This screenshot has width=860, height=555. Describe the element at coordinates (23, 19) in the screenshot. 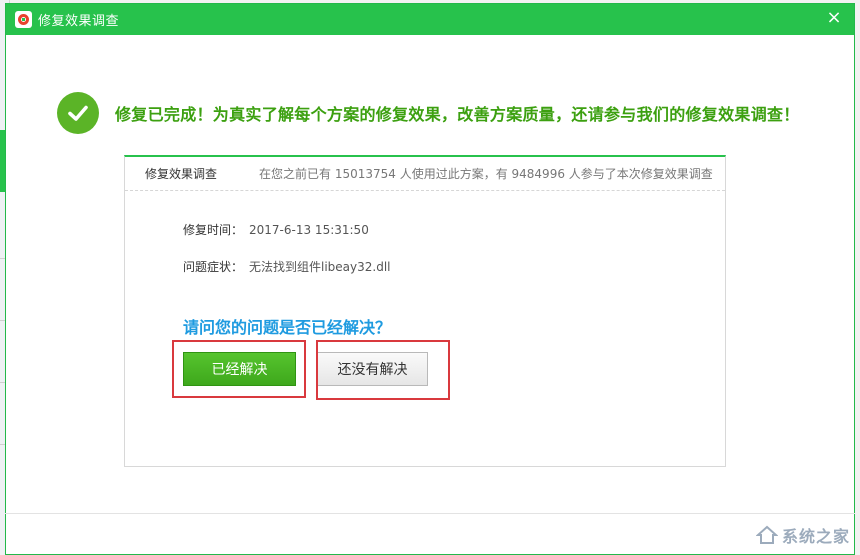

I see `lifebuoy-icon` at that location.